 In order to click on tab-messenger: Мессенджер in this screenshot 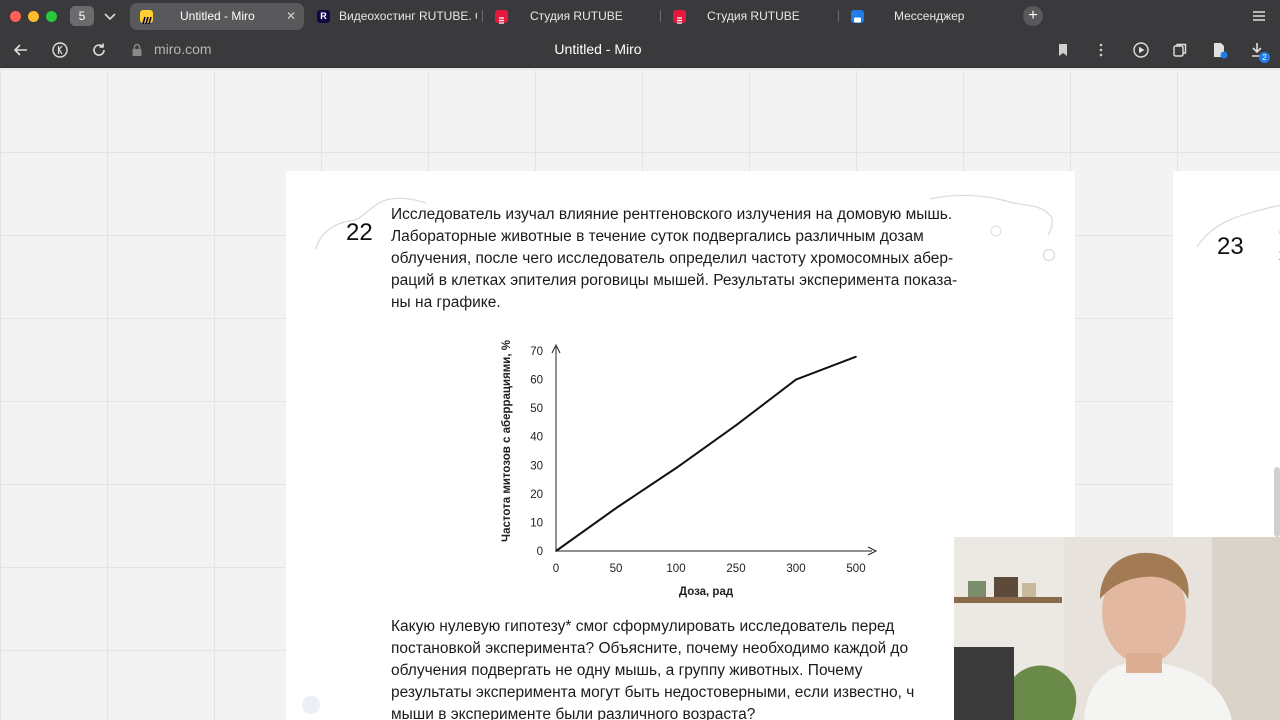, I will do `click(926, 16)`.